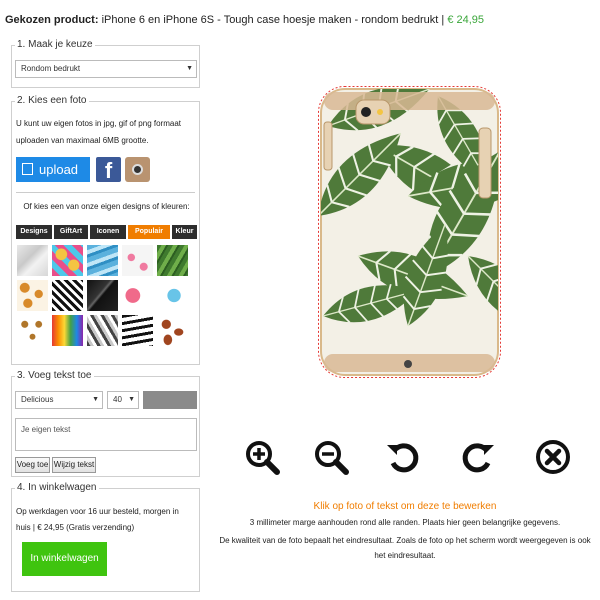 This screenshot has width=600, height=600. Describe the element at coordinates (67, 295) in the screenshot. I see `design-thumbnail-zigzag` at that location.